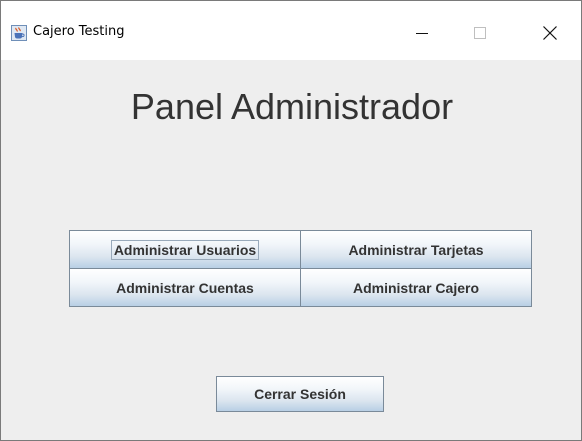 The height and width of the screenshot is (441, 582). I want to click on logout-label: Cerrar Sesión, so click(300, 394).